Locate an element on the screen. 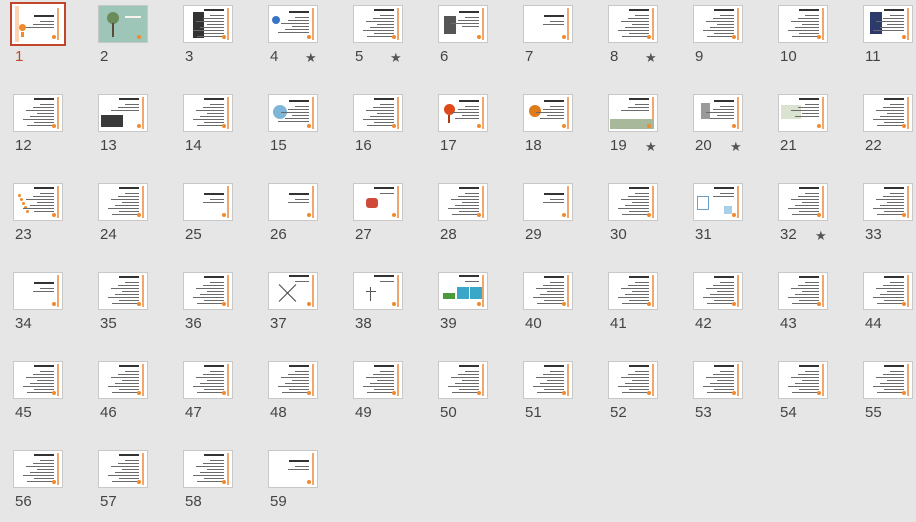 This screenshot has width=916, height=522. slide-slot: 27 is located at coordinates (383, 219).